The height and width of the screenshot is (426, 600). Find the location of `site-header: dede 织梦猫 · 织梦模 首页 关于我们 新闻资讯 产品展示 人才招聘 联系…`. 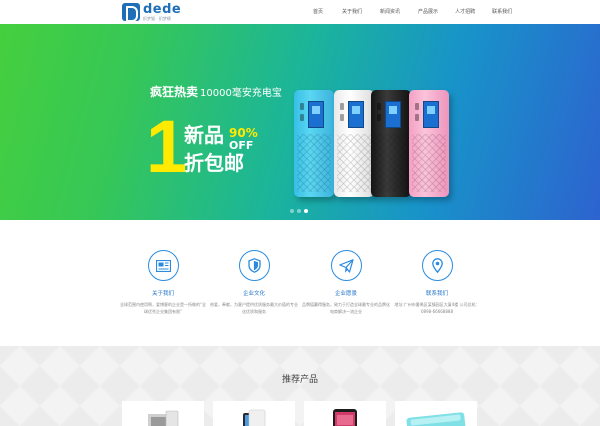

site-header: dede 织梦猫 · 织梦模 首页 关于我们 新闻资讯 产品展示 人才招聘 联系… is located at coordinates (300, 12).